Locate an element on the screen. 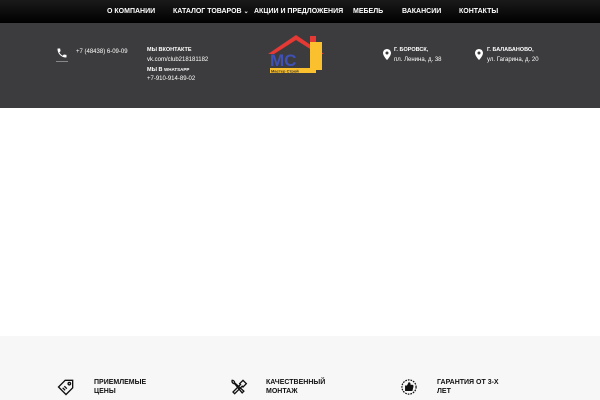 The image size is (600, 400). nav-item-label: АКЦИИ И ПРЕДЛОЖЕНИЯ is located at coordinates (299, 11).